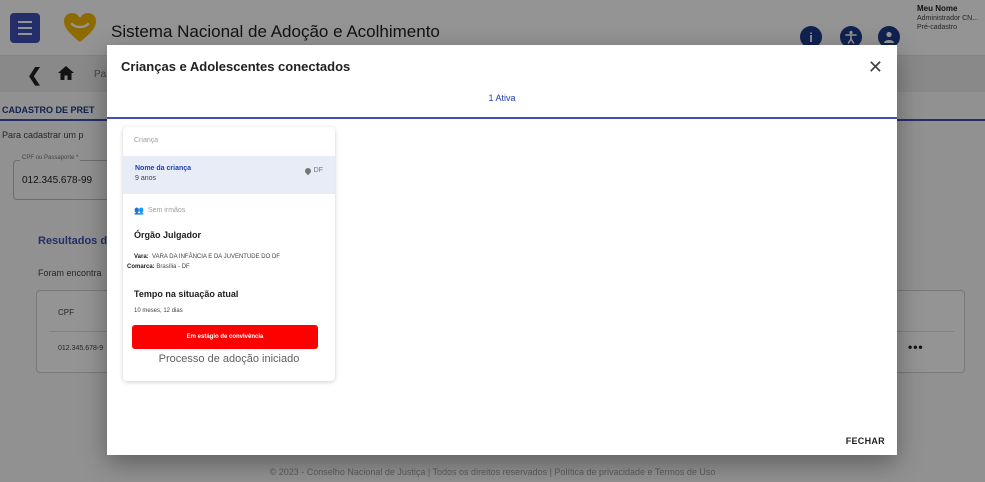  I want to click on location-pin-icon, so click(307, 170).